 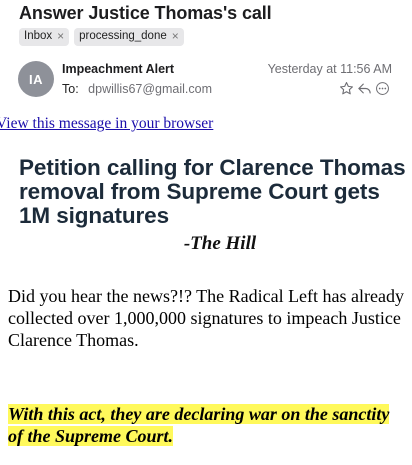 What do you see at coordinates (220, 243) in the screenshot?
I see `headline-attribution: -The Hill` at bounding box center [220, 243].